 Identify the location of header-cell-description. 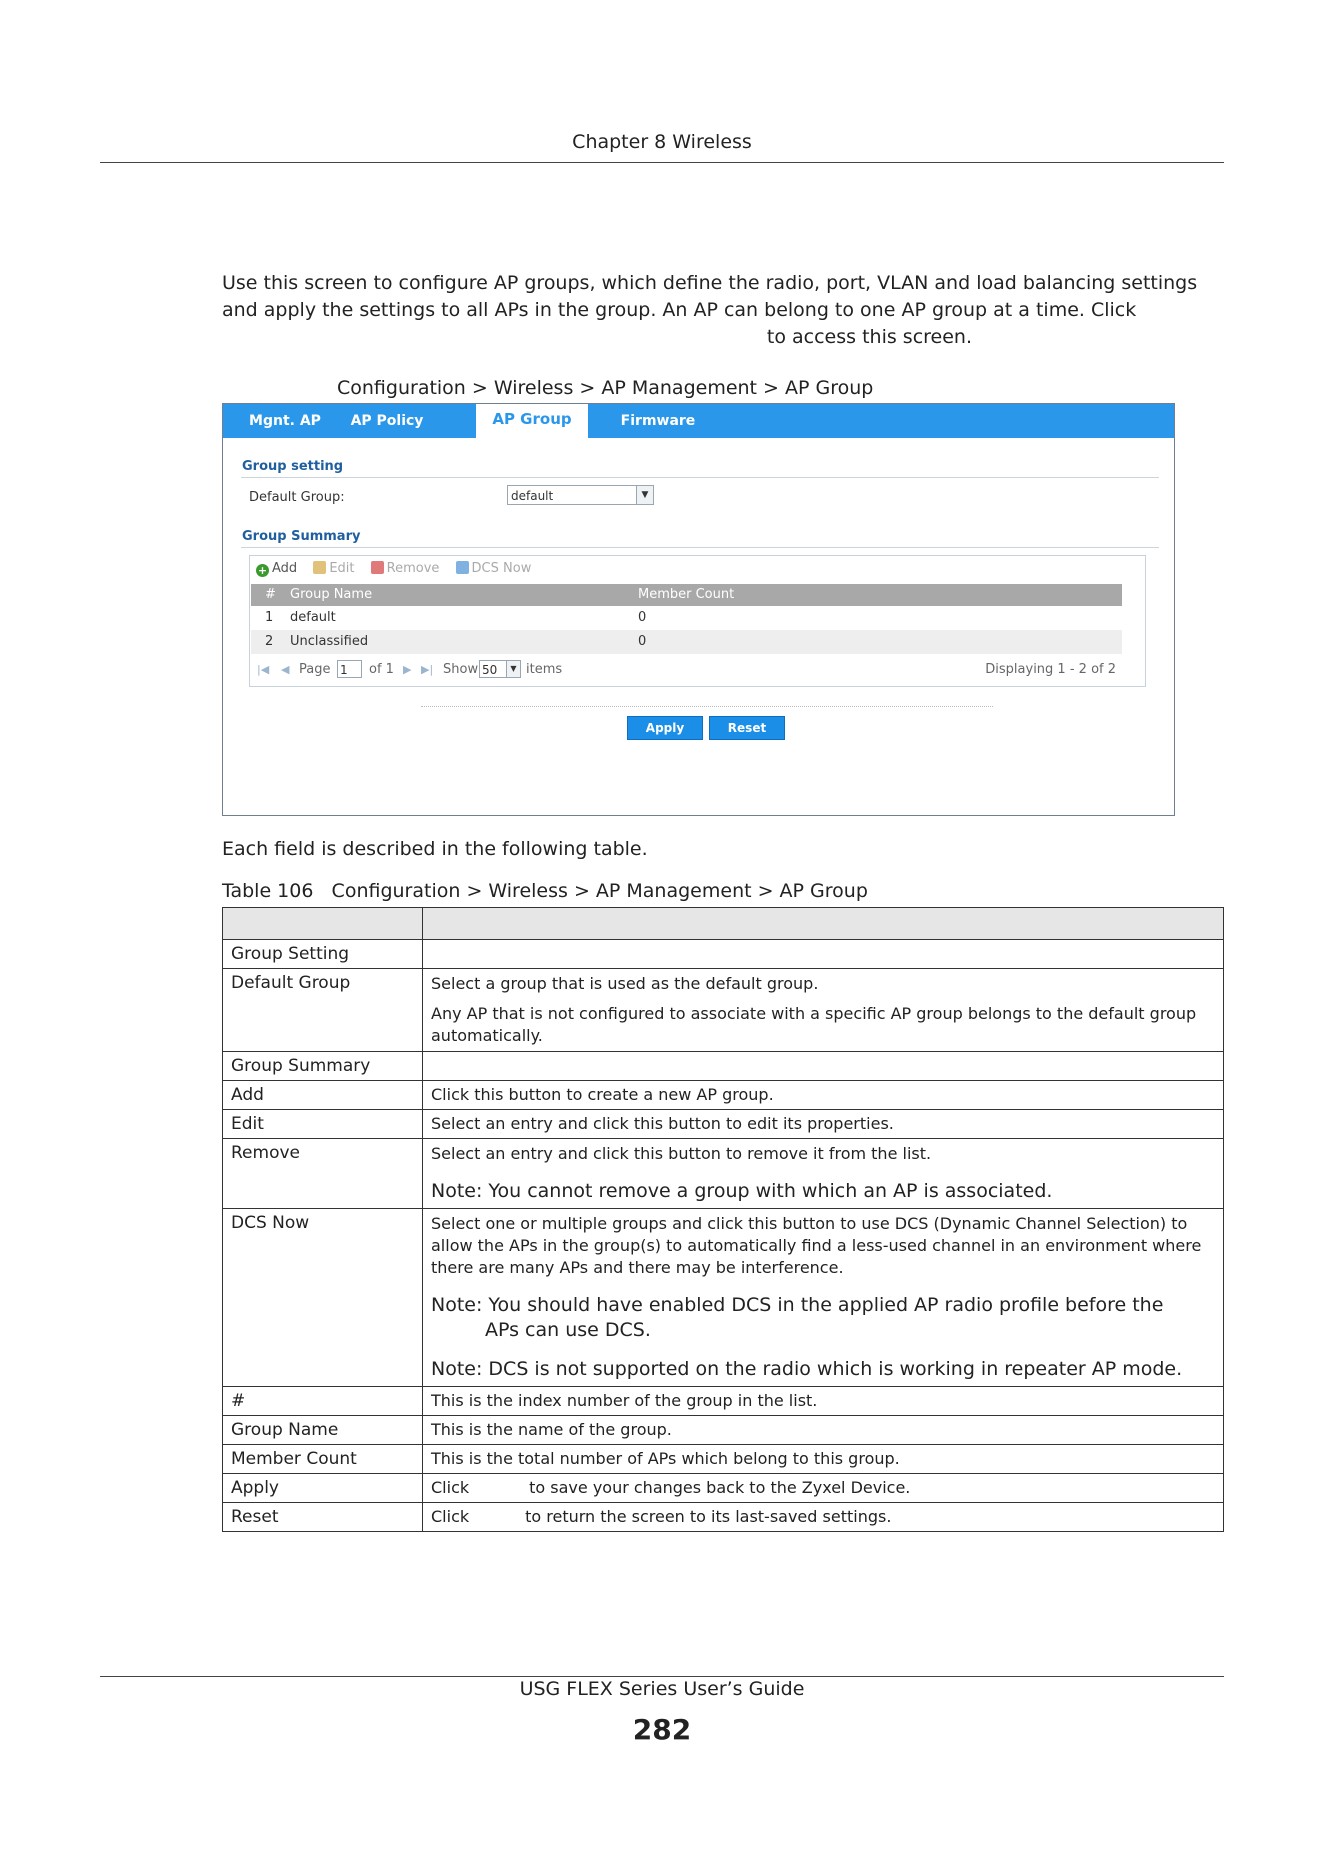
(823, 923).